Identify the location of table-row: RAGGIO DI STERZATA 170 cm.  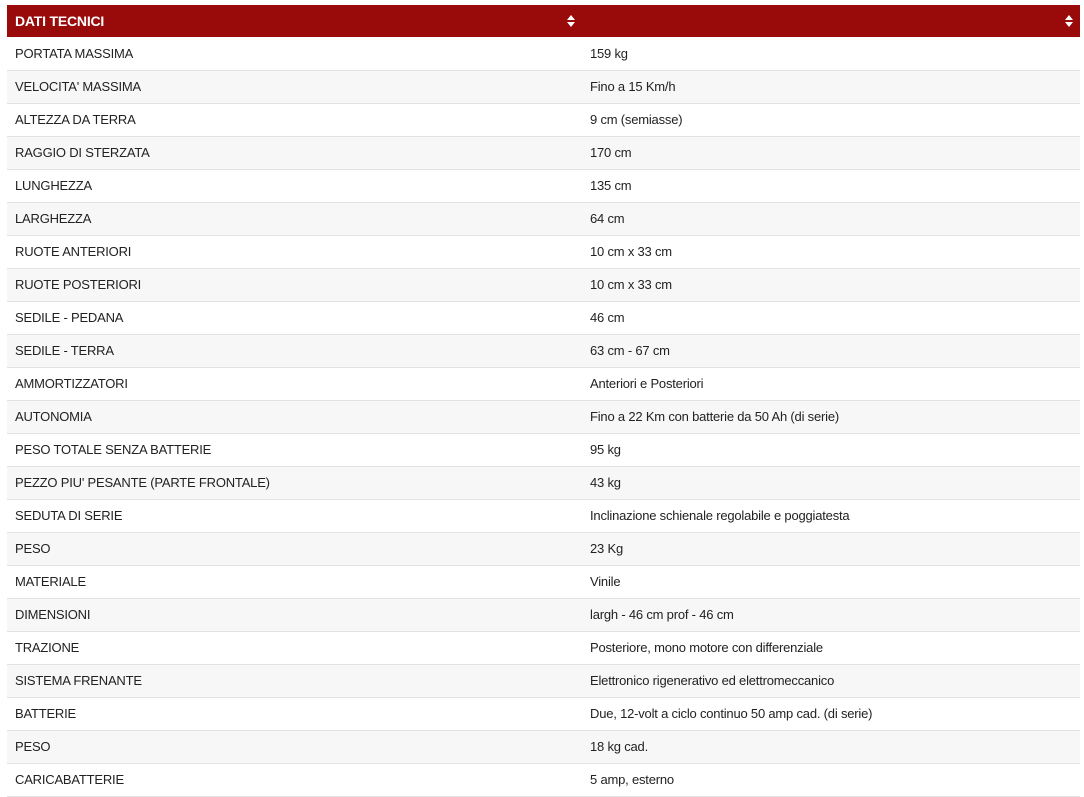
(543, 153).